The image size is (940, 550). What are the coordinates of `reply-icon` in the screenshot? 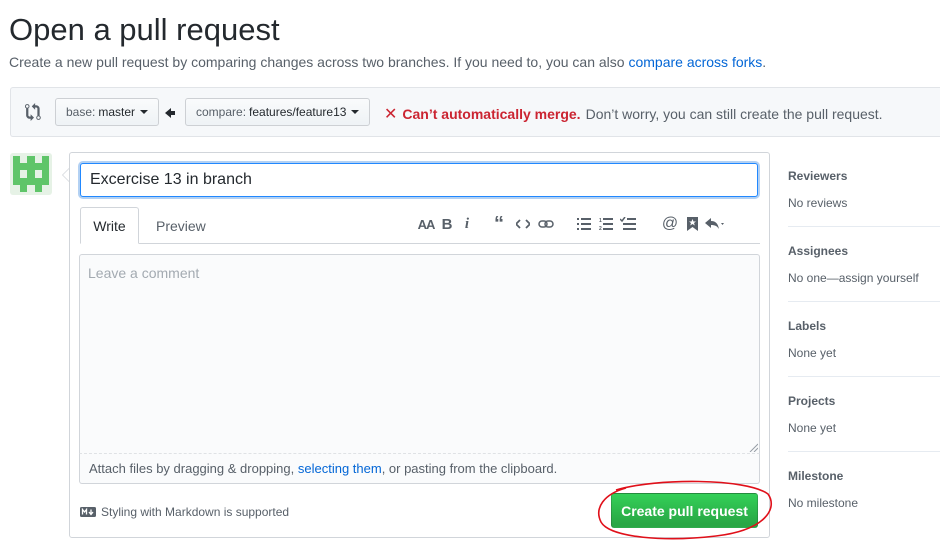 It's located at (715, 224).